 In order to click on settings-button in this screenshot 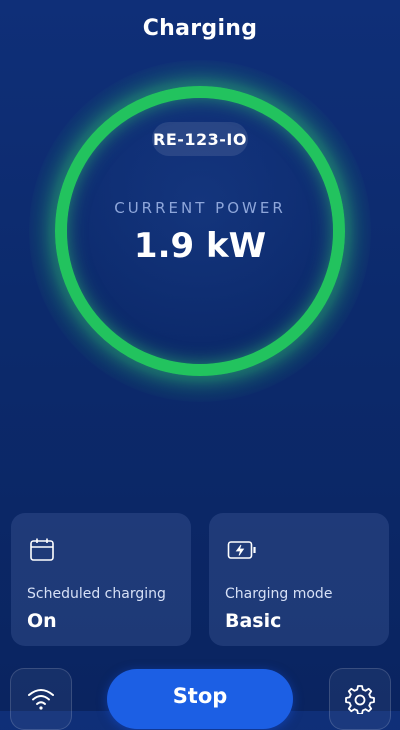, I will do `click(360, 699)`.